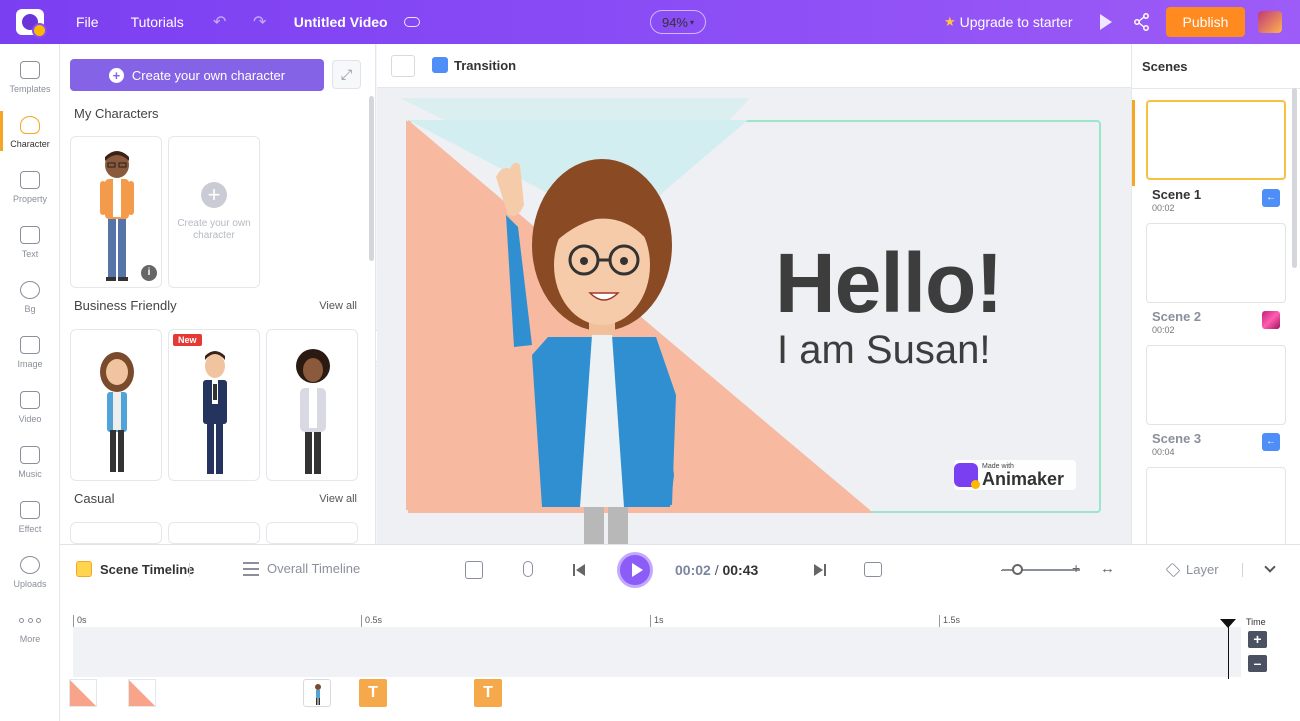 This screenshot has width=1300, height=721. I want to click on effect-icon, so click(30, 510).